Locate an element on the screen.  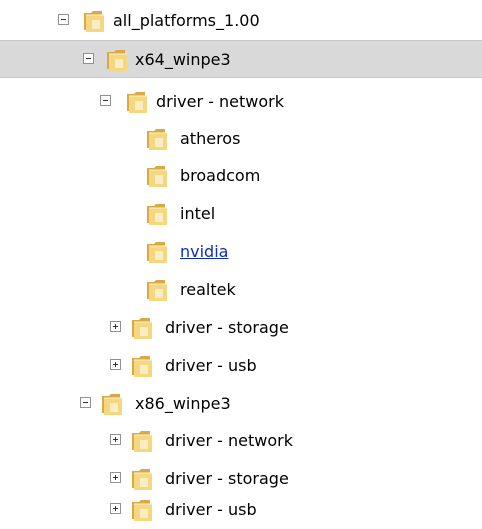
tree-row-x86-driver-network: driver - network is located at coordinates (241, 441).